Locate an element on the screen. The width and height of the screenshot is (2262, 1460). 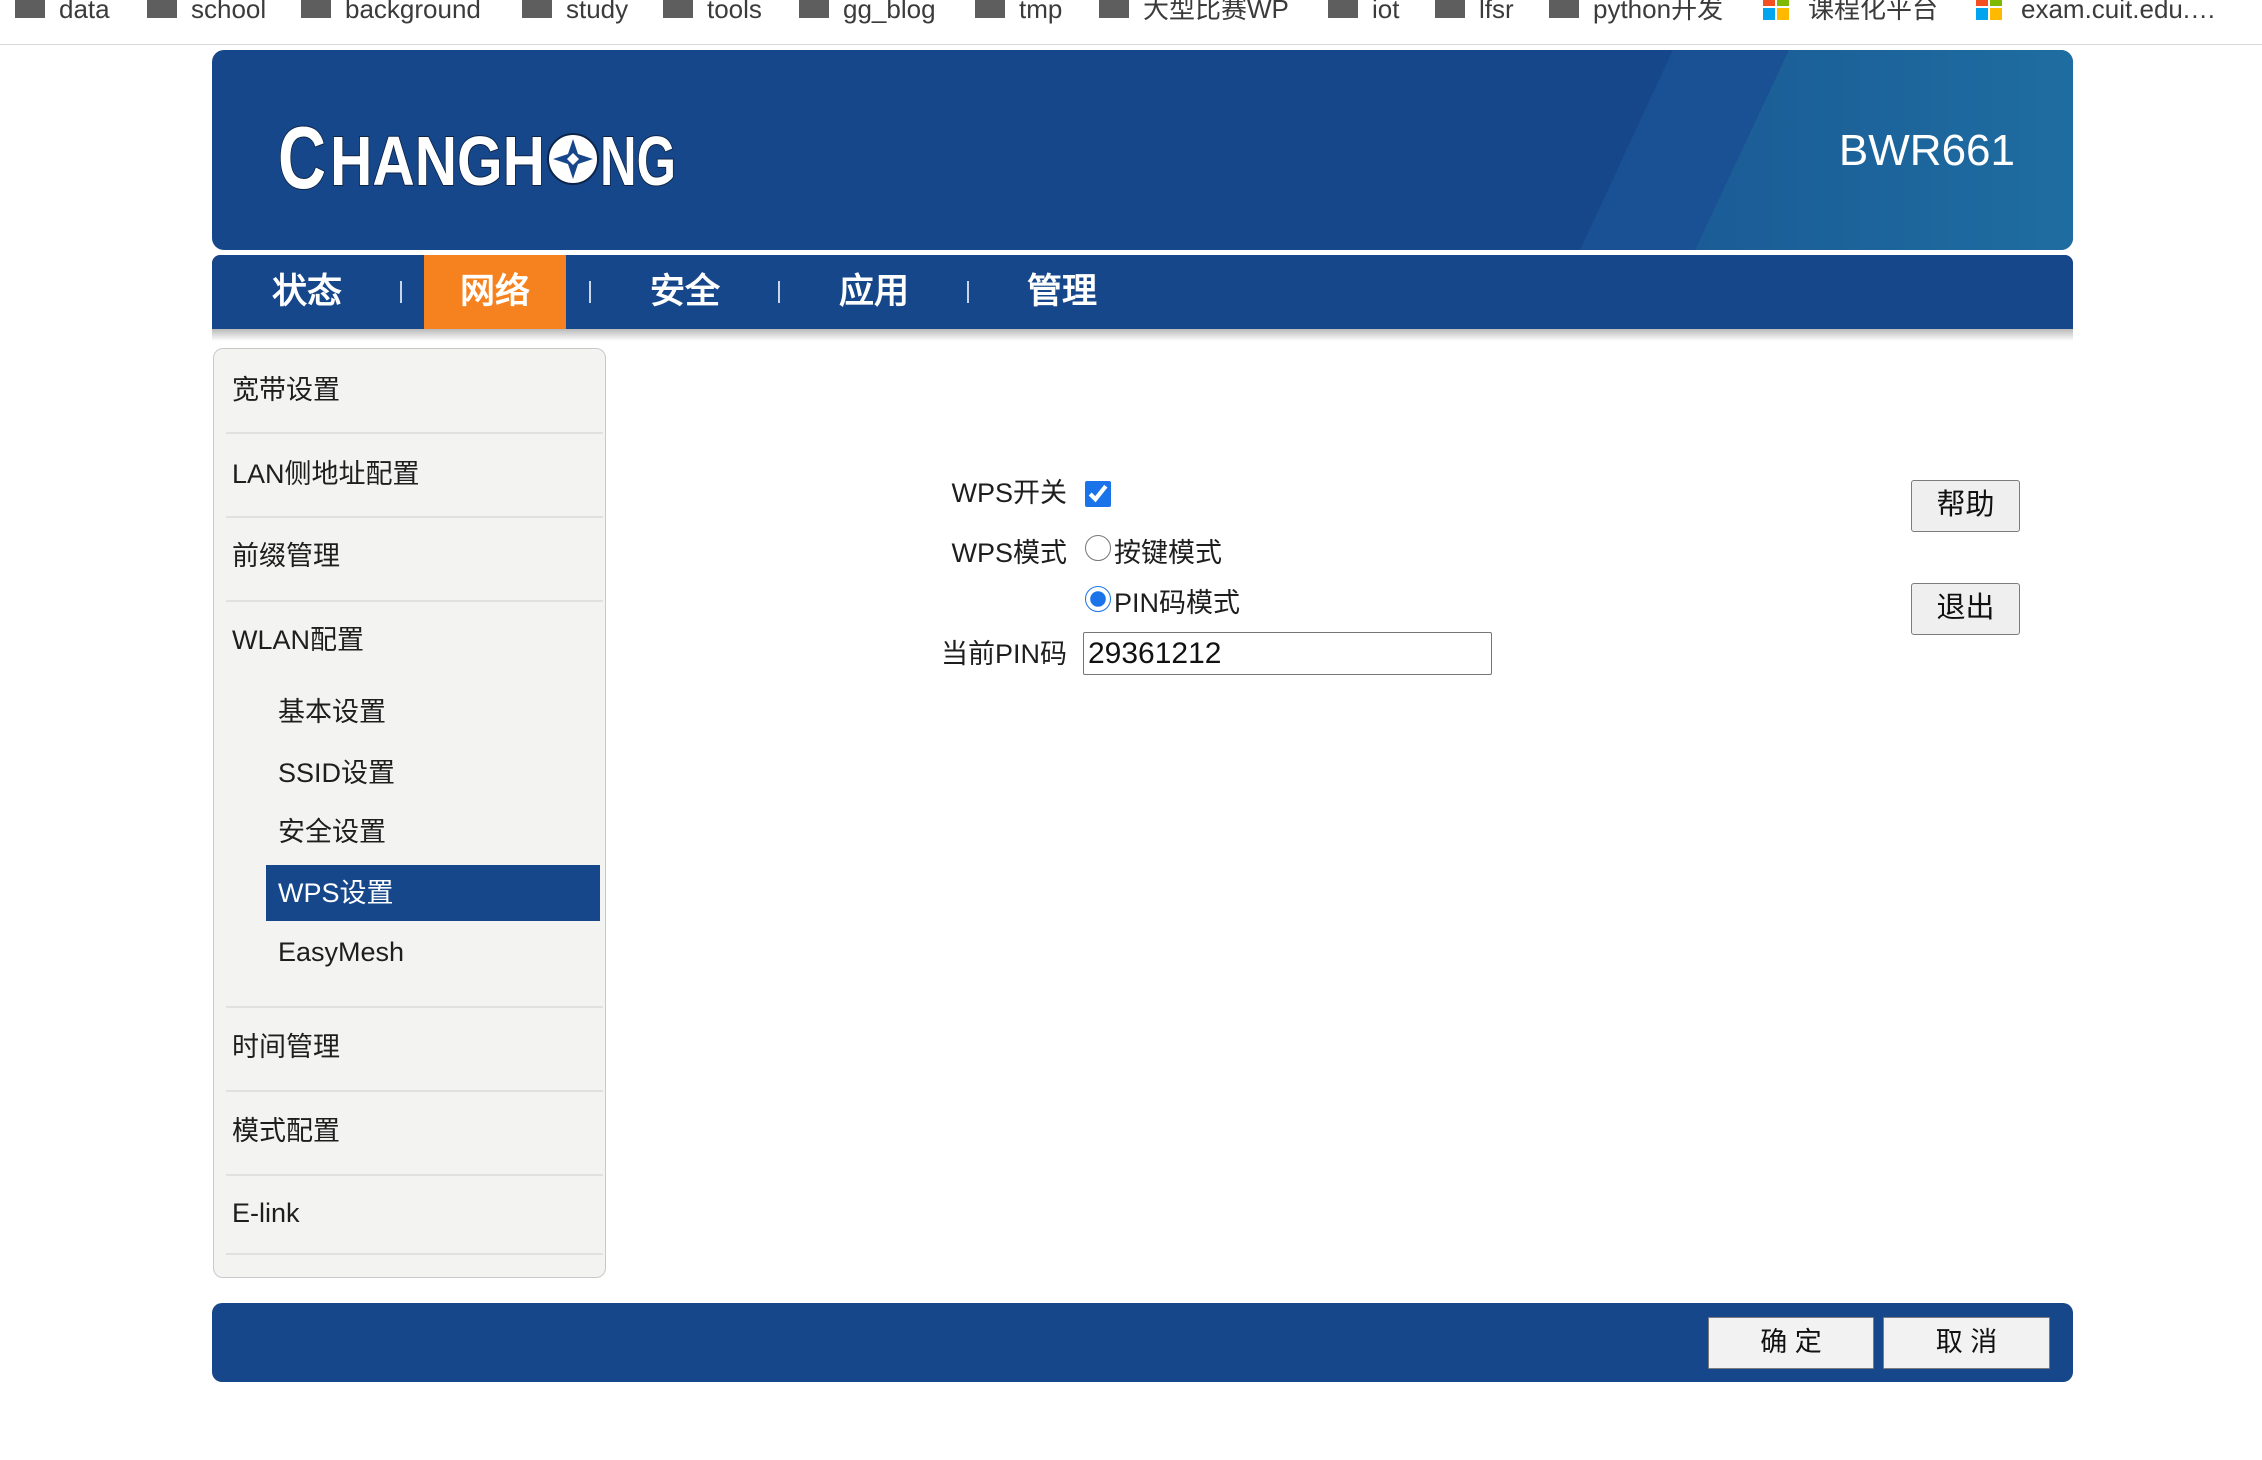
current-pin-input is located at coordinates (1287, 653).